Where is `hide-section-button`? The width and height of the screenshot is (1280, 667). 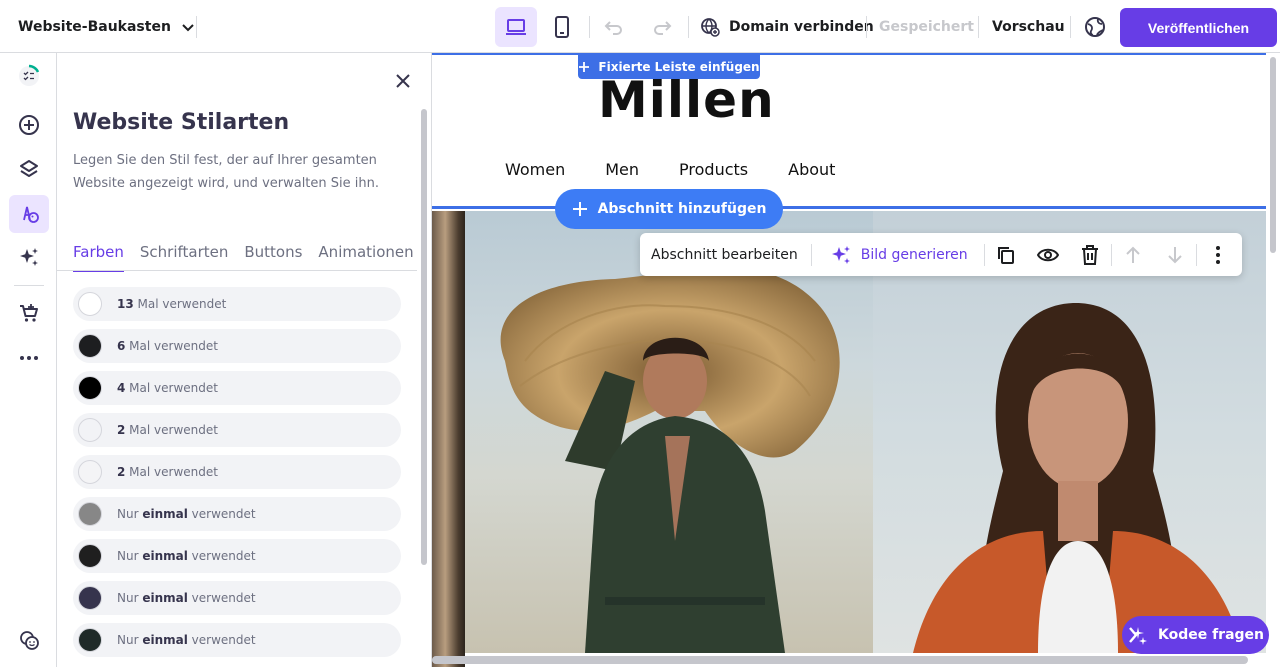
hide-section-button is located at coordinates (1048, 254).